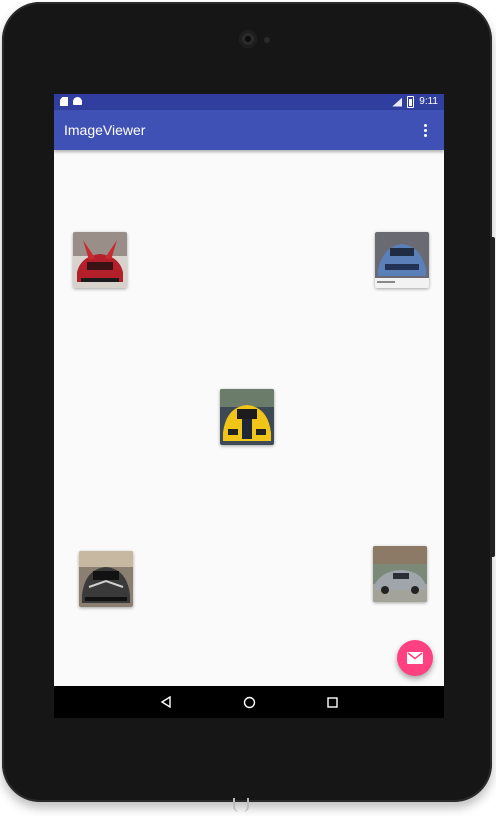 This screenshot has height=816, width=496. I want to click on home-button, so click(249, 702).